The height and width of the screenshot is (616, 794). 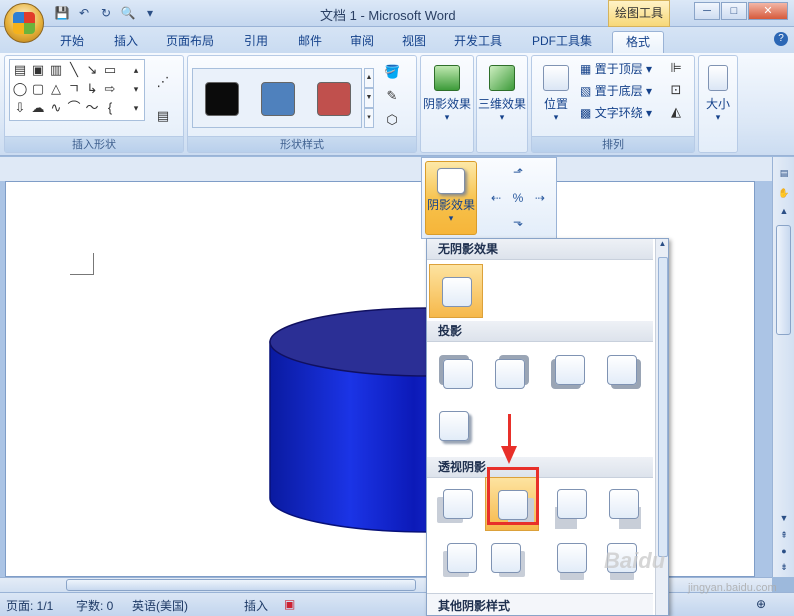 What do you see at coordinates (20, 108) in the screenshot?
I see `down-arrow-shape-icon: ⇩` at bounding box center [20, 108].